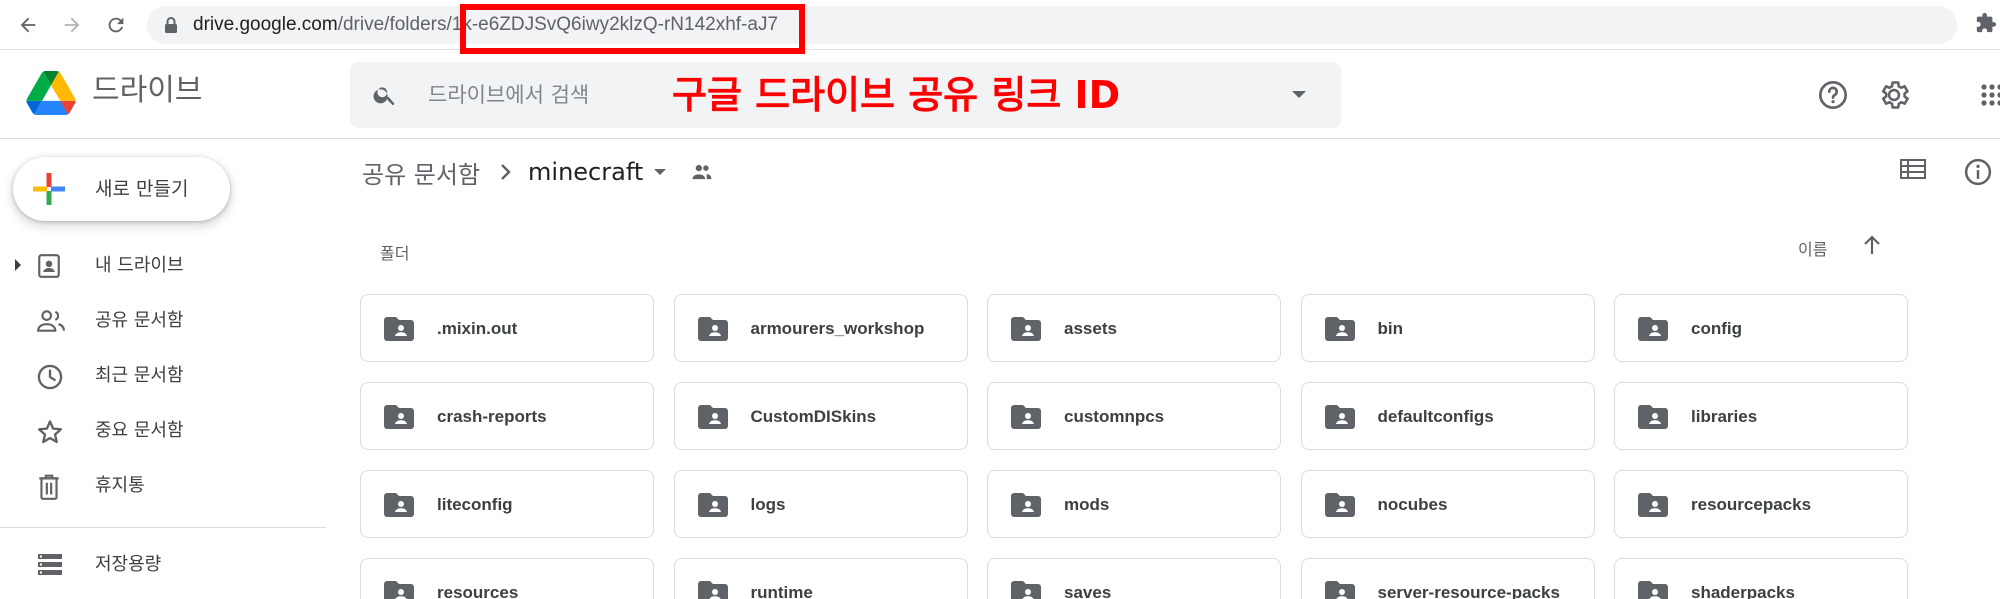 Image resolution: width=2000 pixels, height=599 pixels. I want to click on url-host: drive.google.com, so click(265, 24).